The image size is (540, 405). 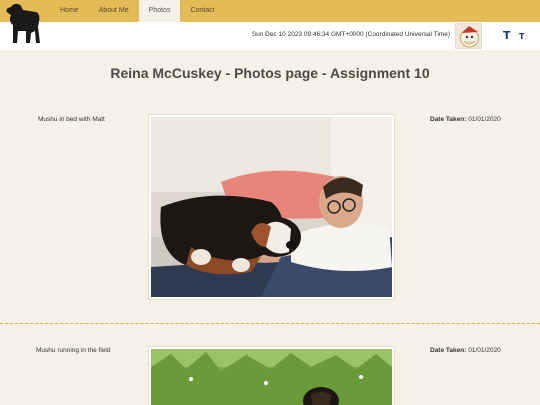 What do you see at coordinates (69, 11) in the screenshot?
I see `nav-home: Home` at bounding box center [69, 11].